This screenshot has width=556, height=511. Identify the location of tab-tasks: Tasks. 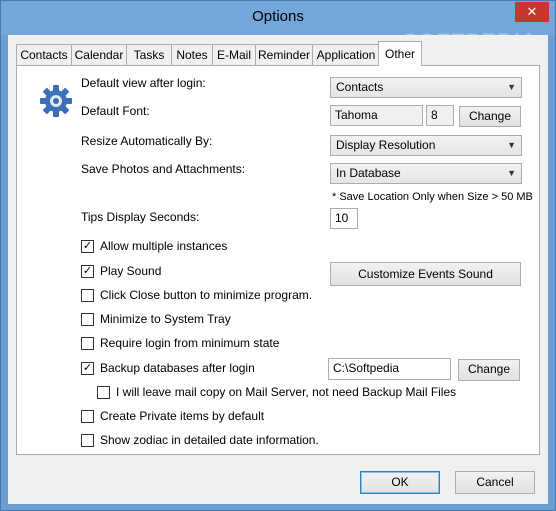
(149, 54).